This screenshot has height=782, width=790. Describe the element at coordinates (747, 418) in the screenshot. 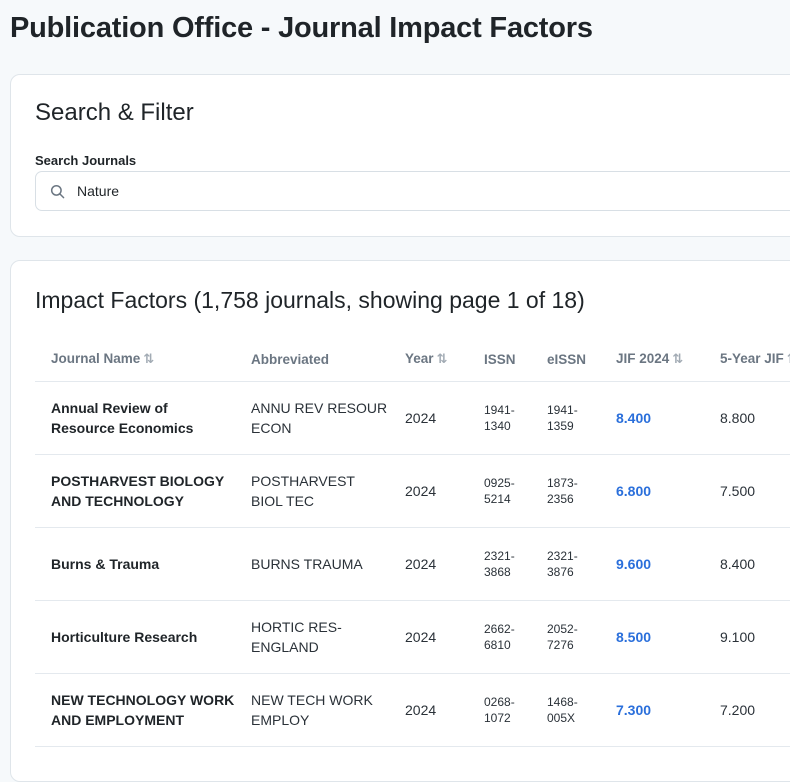

I see `5-year-jif-cell: 8.800` at that location.